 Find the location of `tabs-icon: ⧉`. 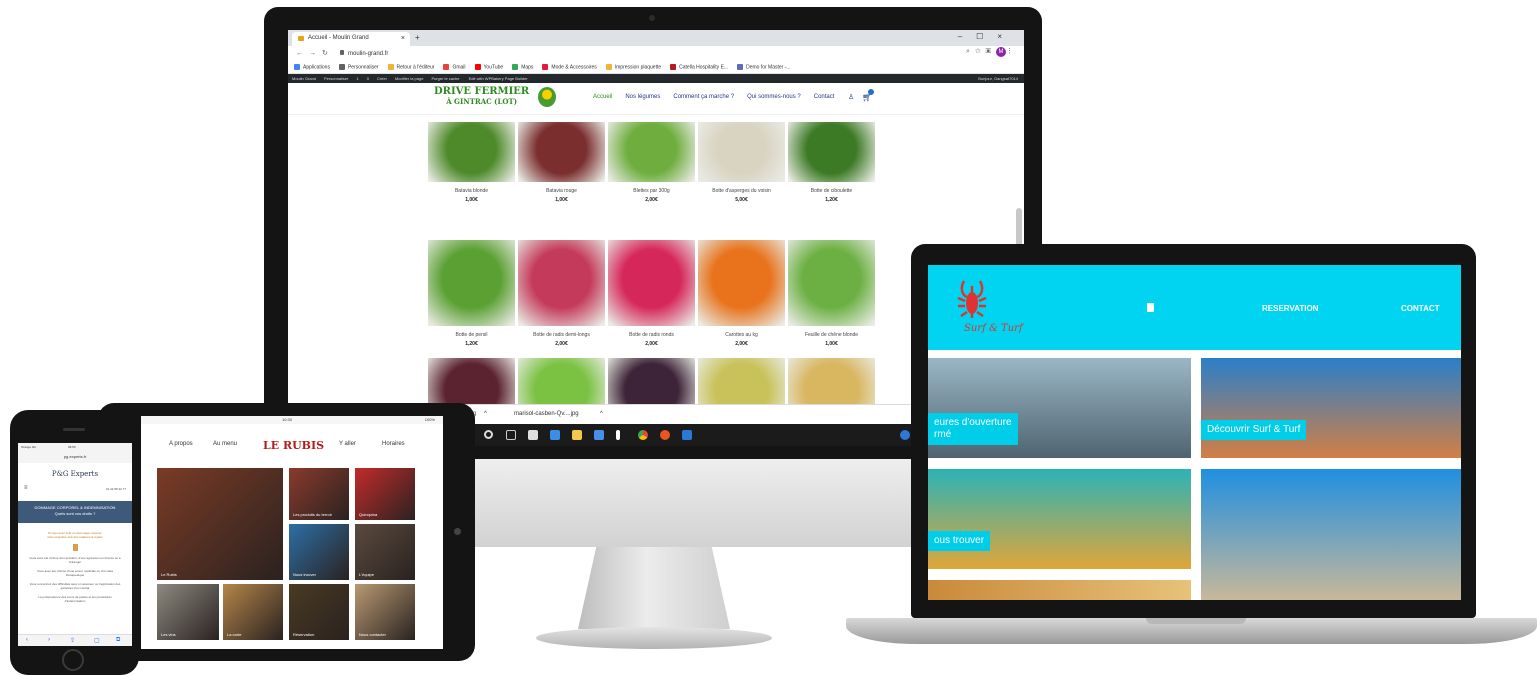

tabs-icon: ⧉ is located at coordinates (118, 640).